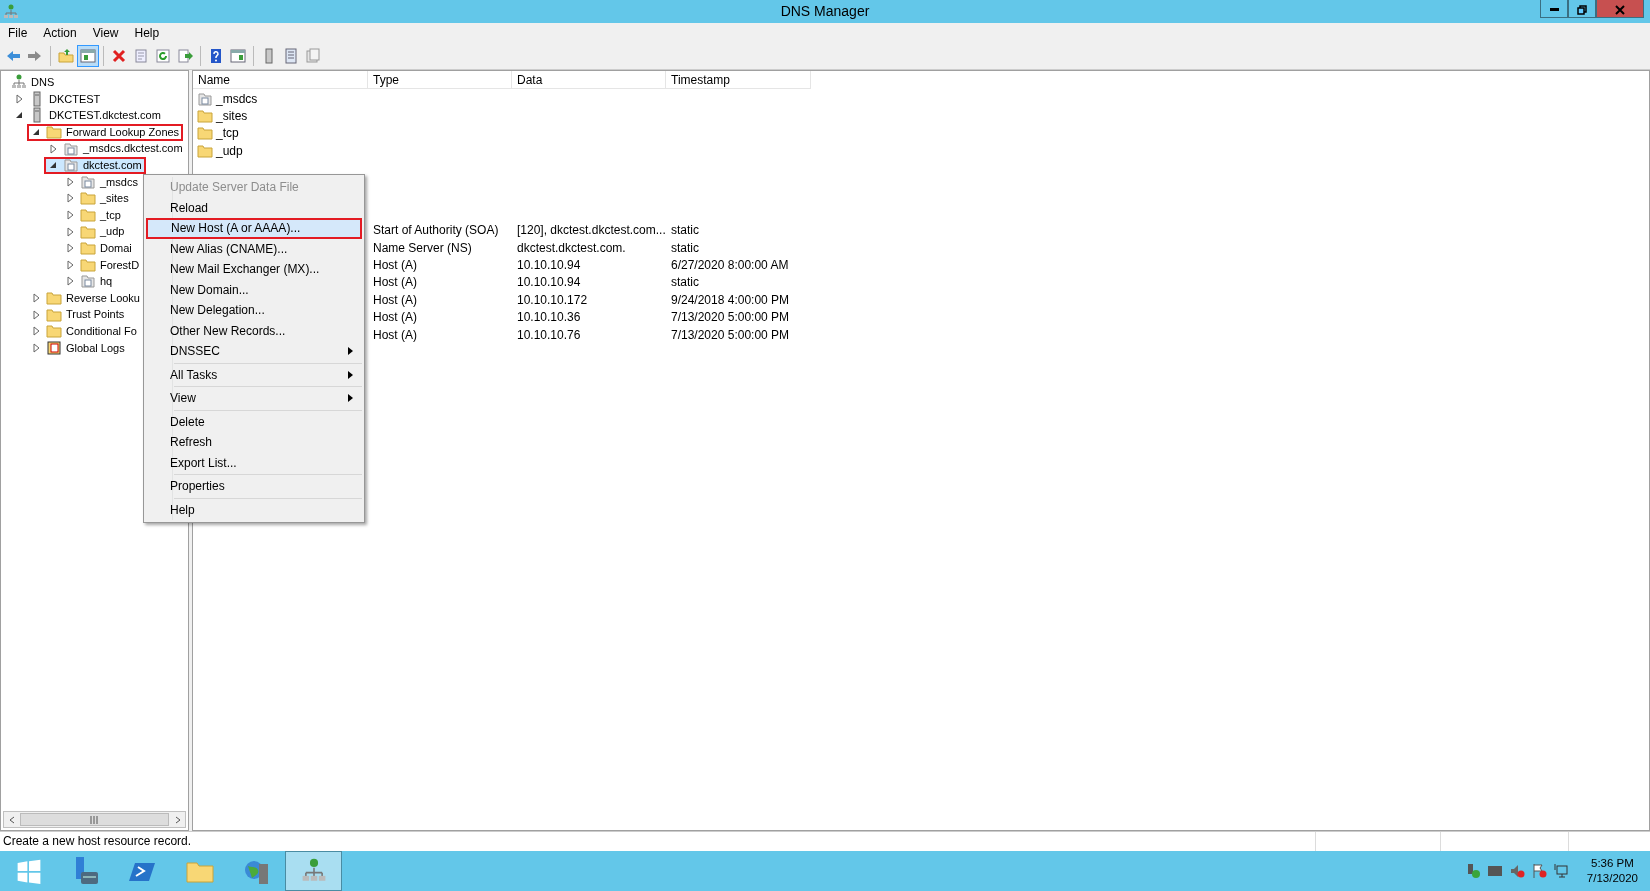  Describe the element at coordinates (98, 248) in the screenshot. I see `tree-item: Domai` at that location.